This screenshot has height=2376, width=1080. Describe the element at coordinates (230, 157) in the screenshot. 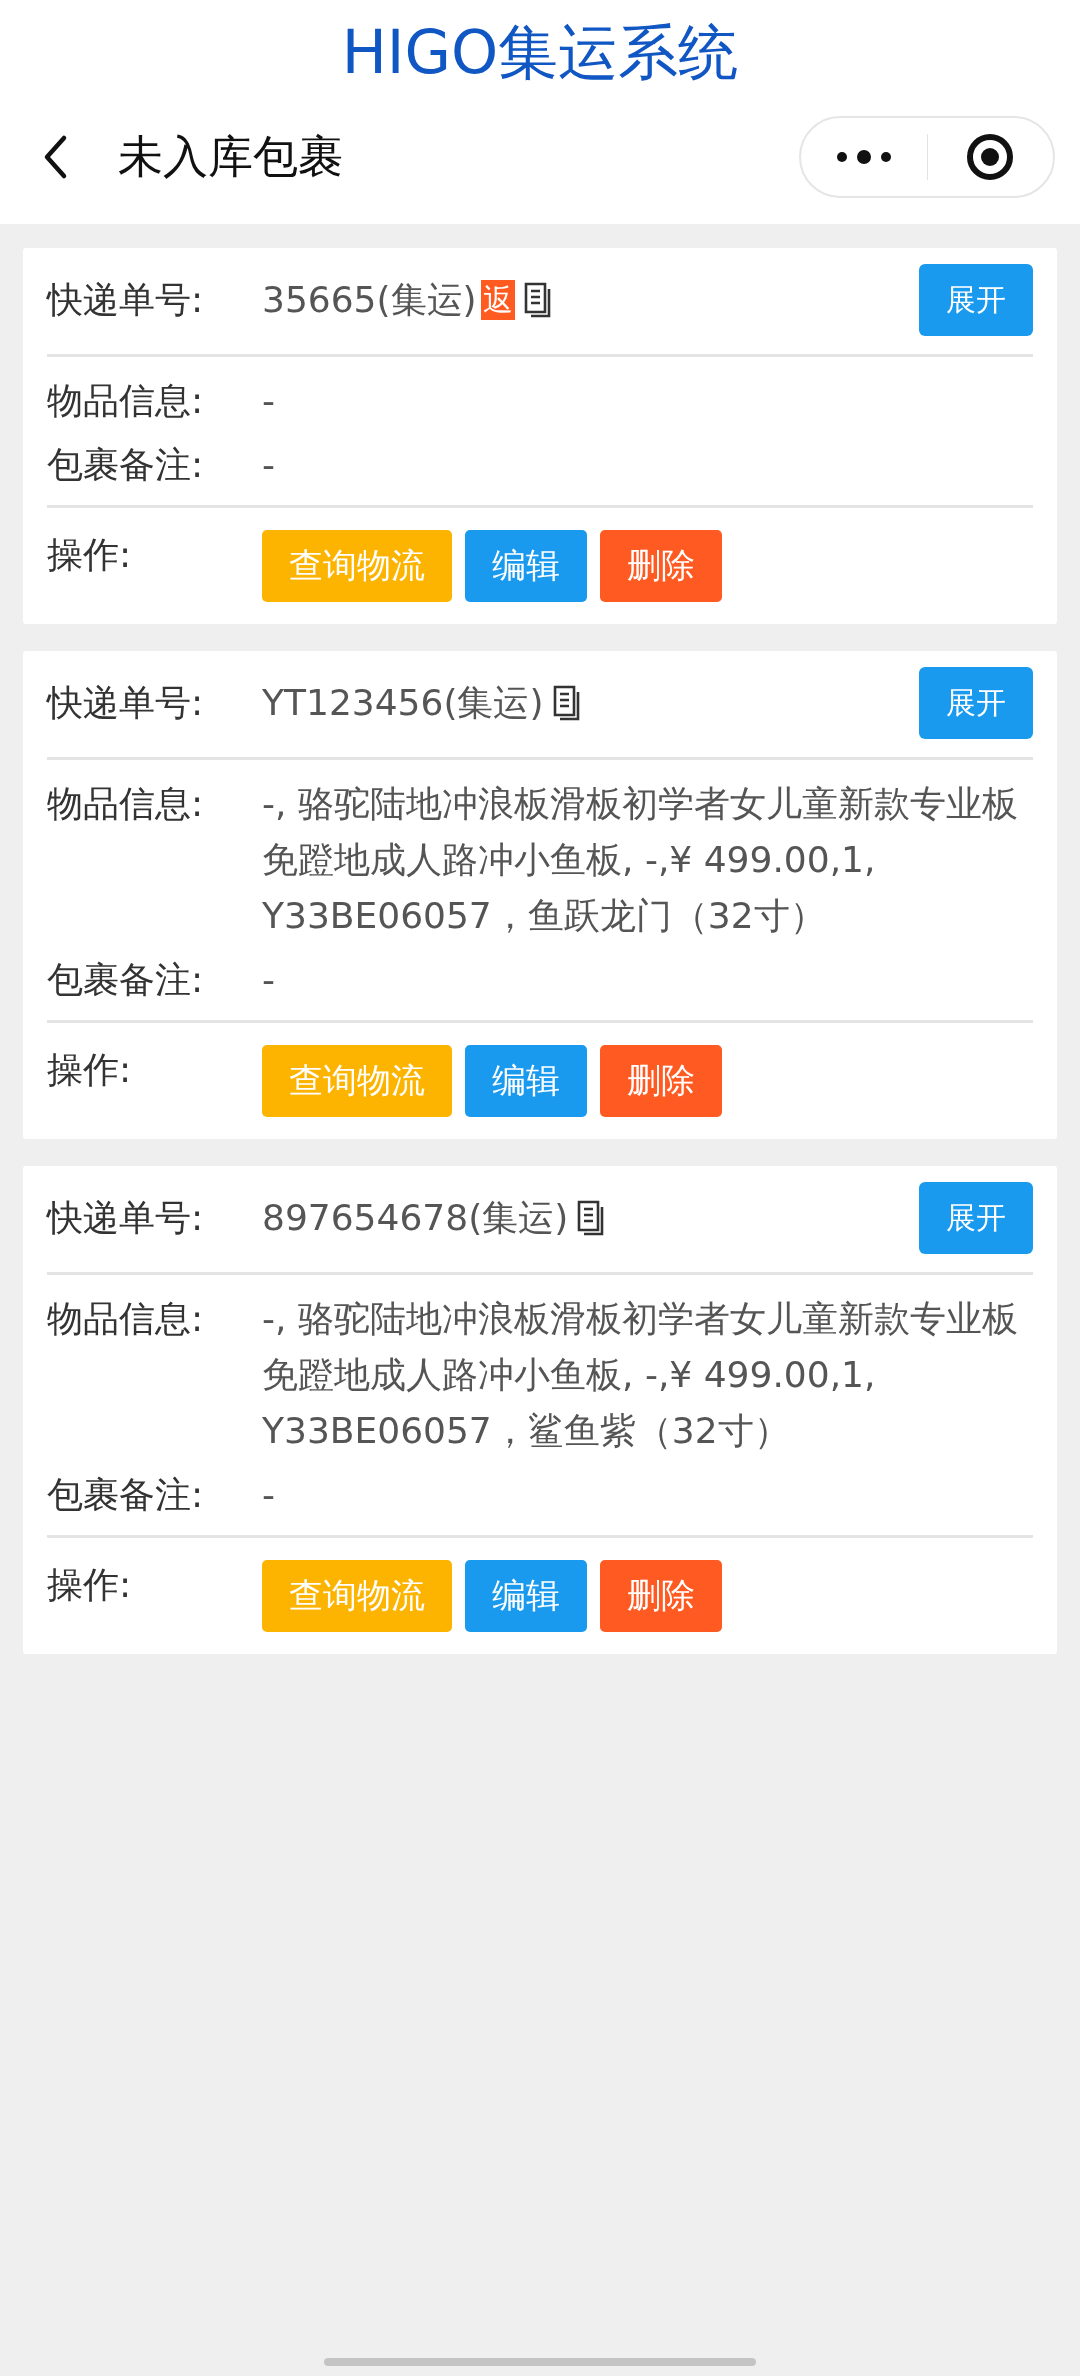

I see `page-title: 未入库包裹` at that location.